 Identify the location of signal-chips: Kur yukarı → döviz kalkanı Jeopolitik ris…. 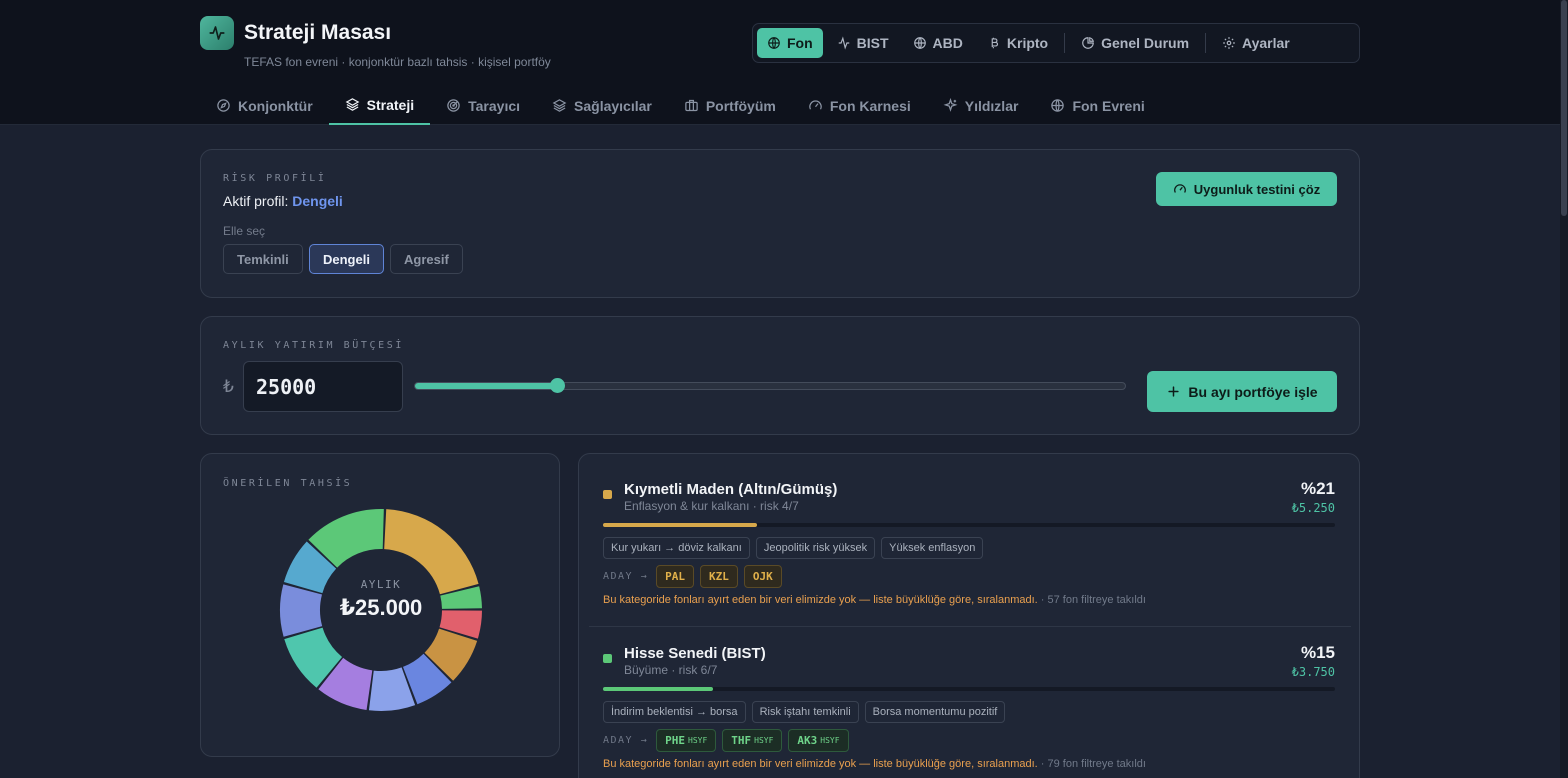
(793, 548).